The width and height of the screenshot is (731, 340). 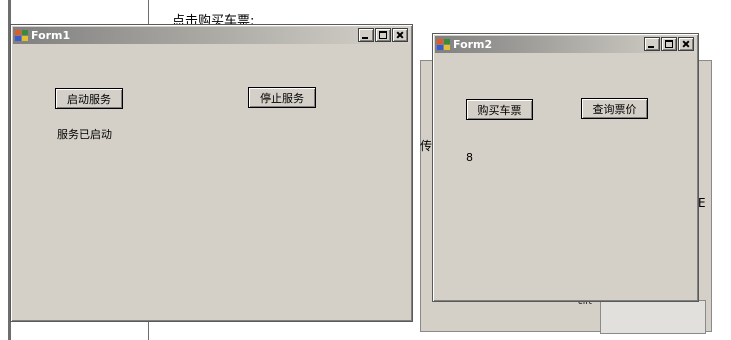 What do you see at coordinates (614, 108) in the screenshot?
I see `query-price-button: 查询票价` at bounding box center [614, 108].